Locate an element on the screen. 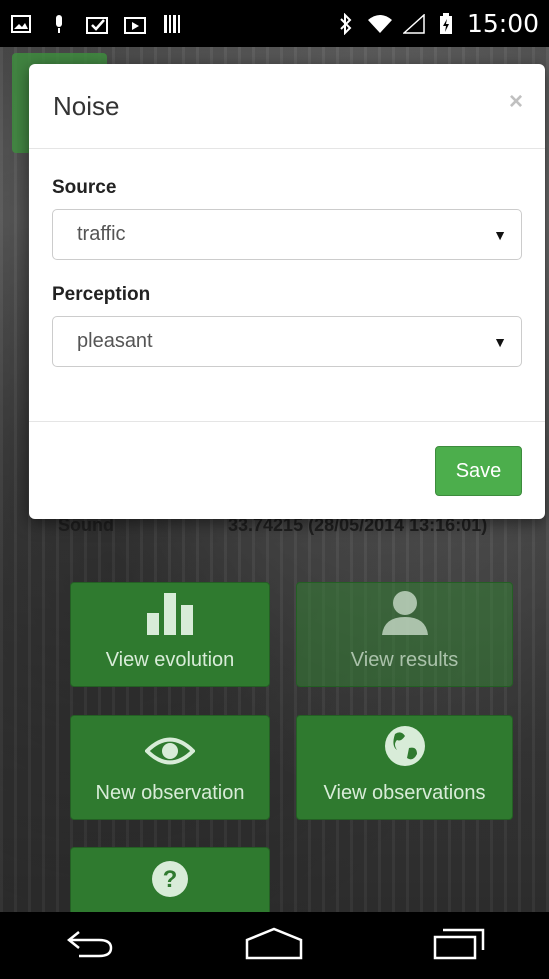 The width and height of the screenshot is (549, 979). navigation-bar is located at coordinates (274, 945).